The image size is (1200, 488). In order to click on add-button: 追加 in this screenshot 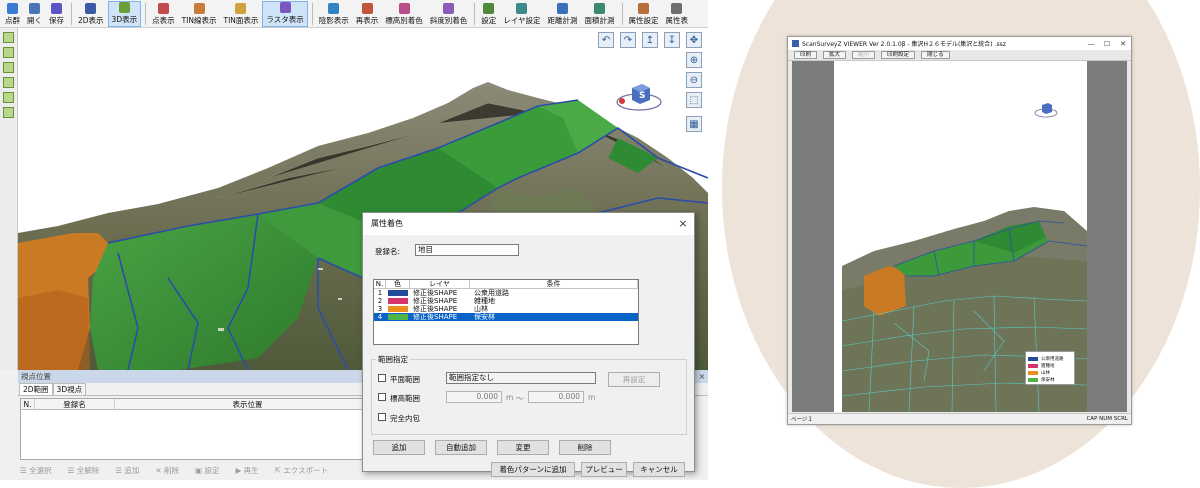, I will do `click(399, 447)`.